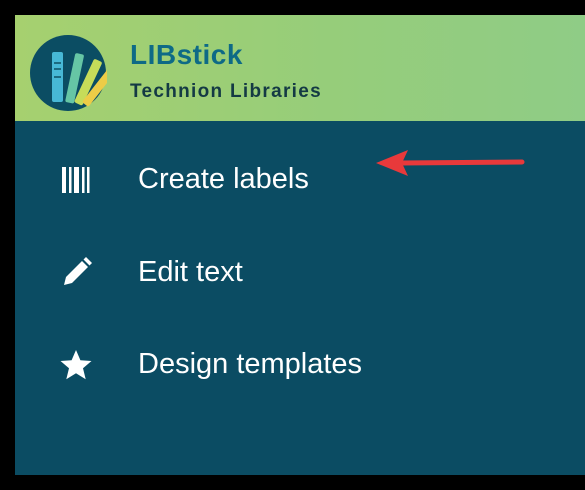 The width and height of the screenshot is (585, 490). I want to click on book-spines-fan-icon, so click(68, 73).